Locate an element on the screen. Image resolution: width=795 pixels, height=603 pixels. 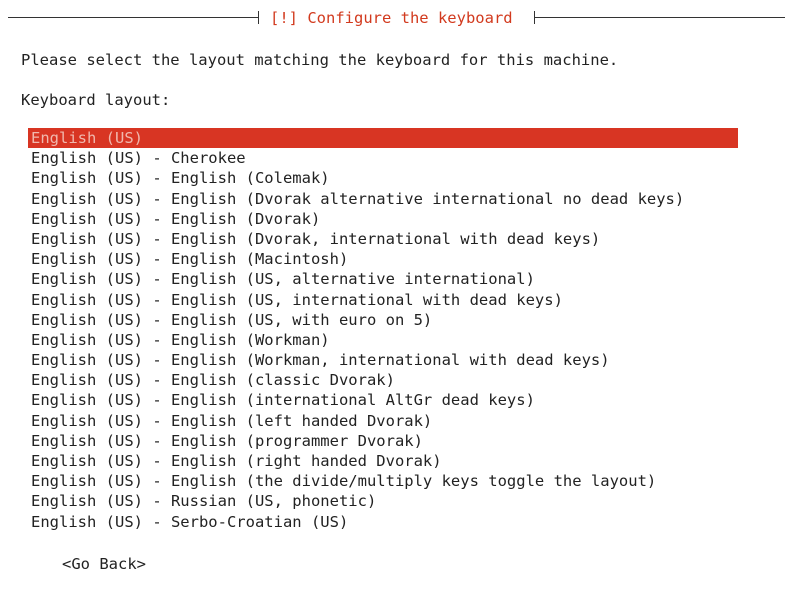
layout-option: English (US) - Serbo-Croatian (US) is located at coordinates (383, 522).